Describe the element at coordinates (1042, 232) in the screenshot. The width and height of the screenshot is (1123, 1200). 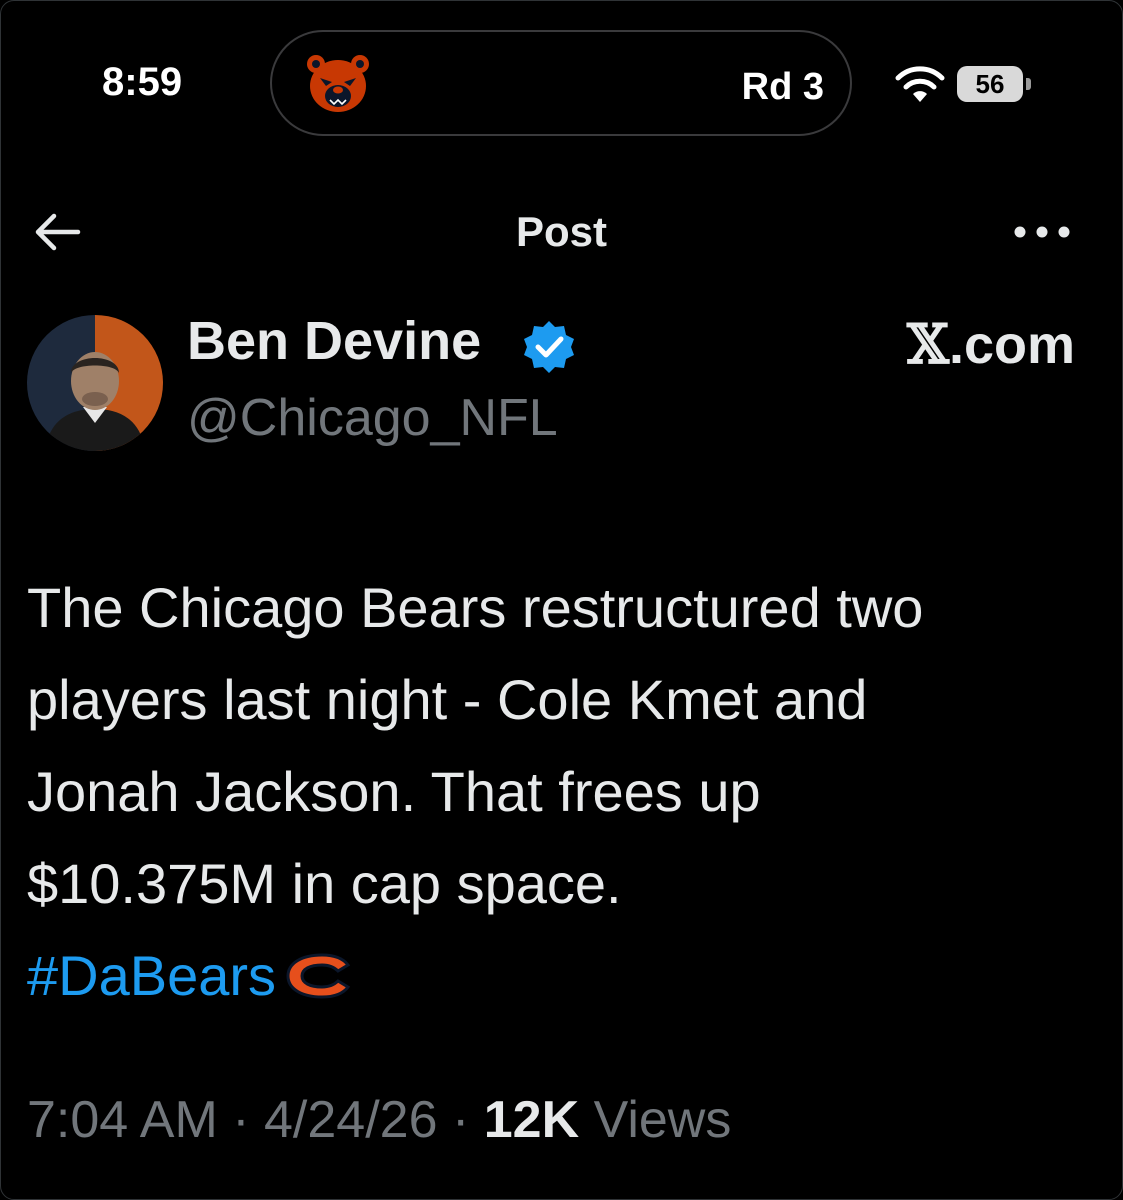
I see `more-options-icon` at that location.